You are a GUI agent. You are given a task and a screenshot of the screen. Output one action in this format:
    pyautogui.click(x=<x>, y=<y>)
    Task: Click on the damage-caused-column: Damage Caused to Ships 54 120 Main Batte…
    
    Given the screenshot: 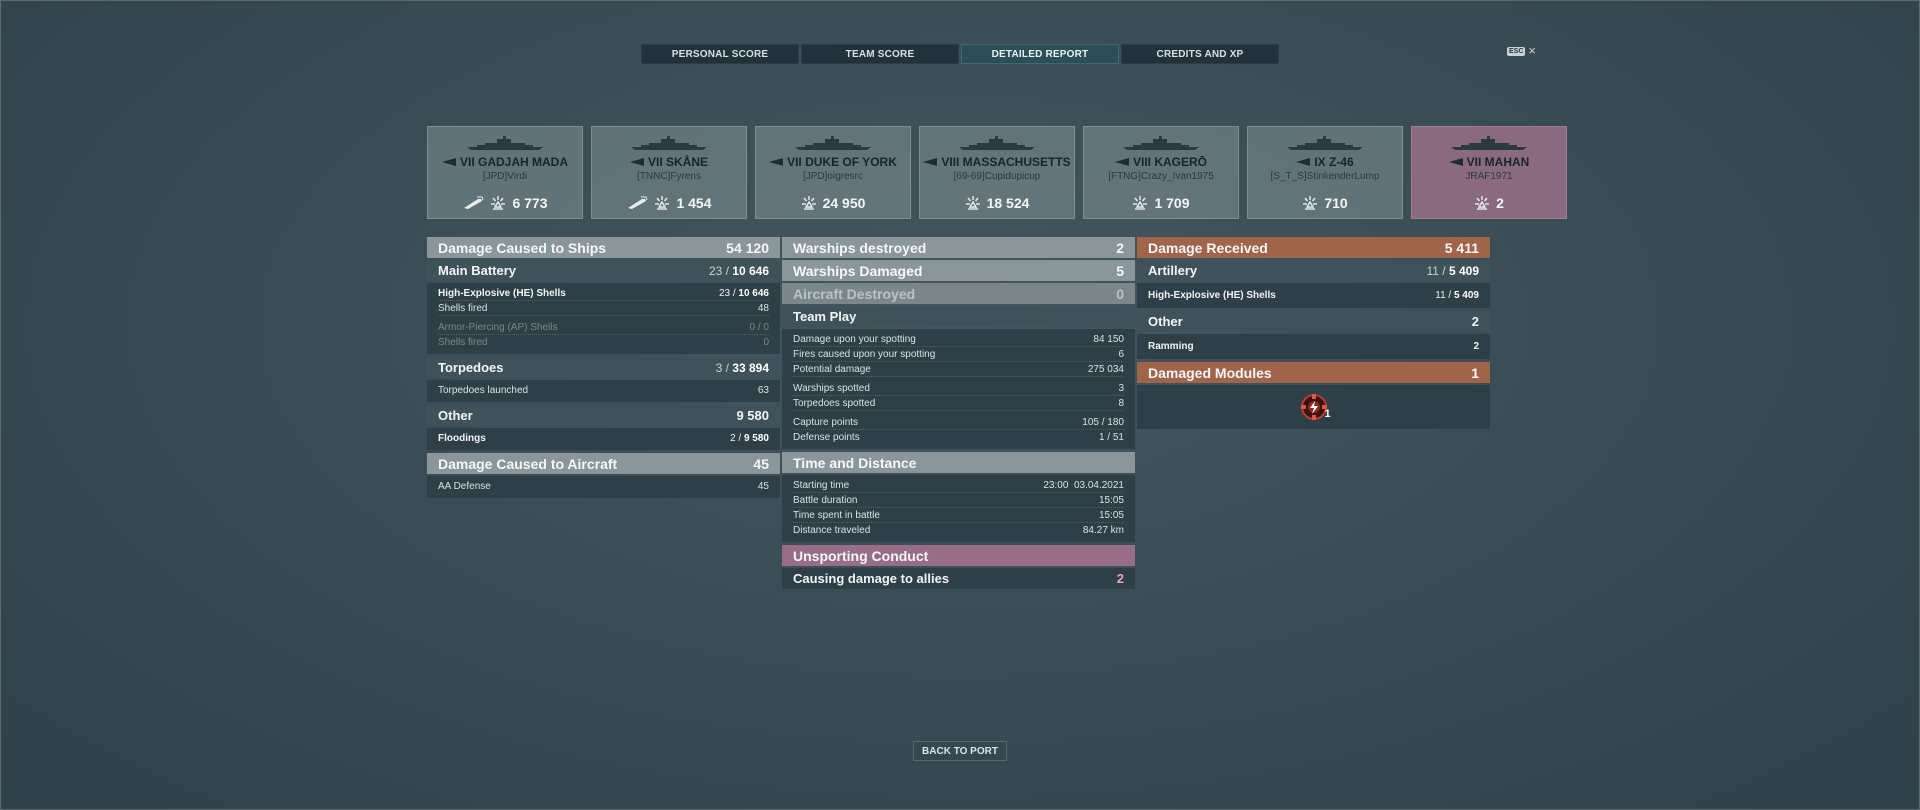 What is the action you would take?
    pyautogui.click(x=603, y=369)
    